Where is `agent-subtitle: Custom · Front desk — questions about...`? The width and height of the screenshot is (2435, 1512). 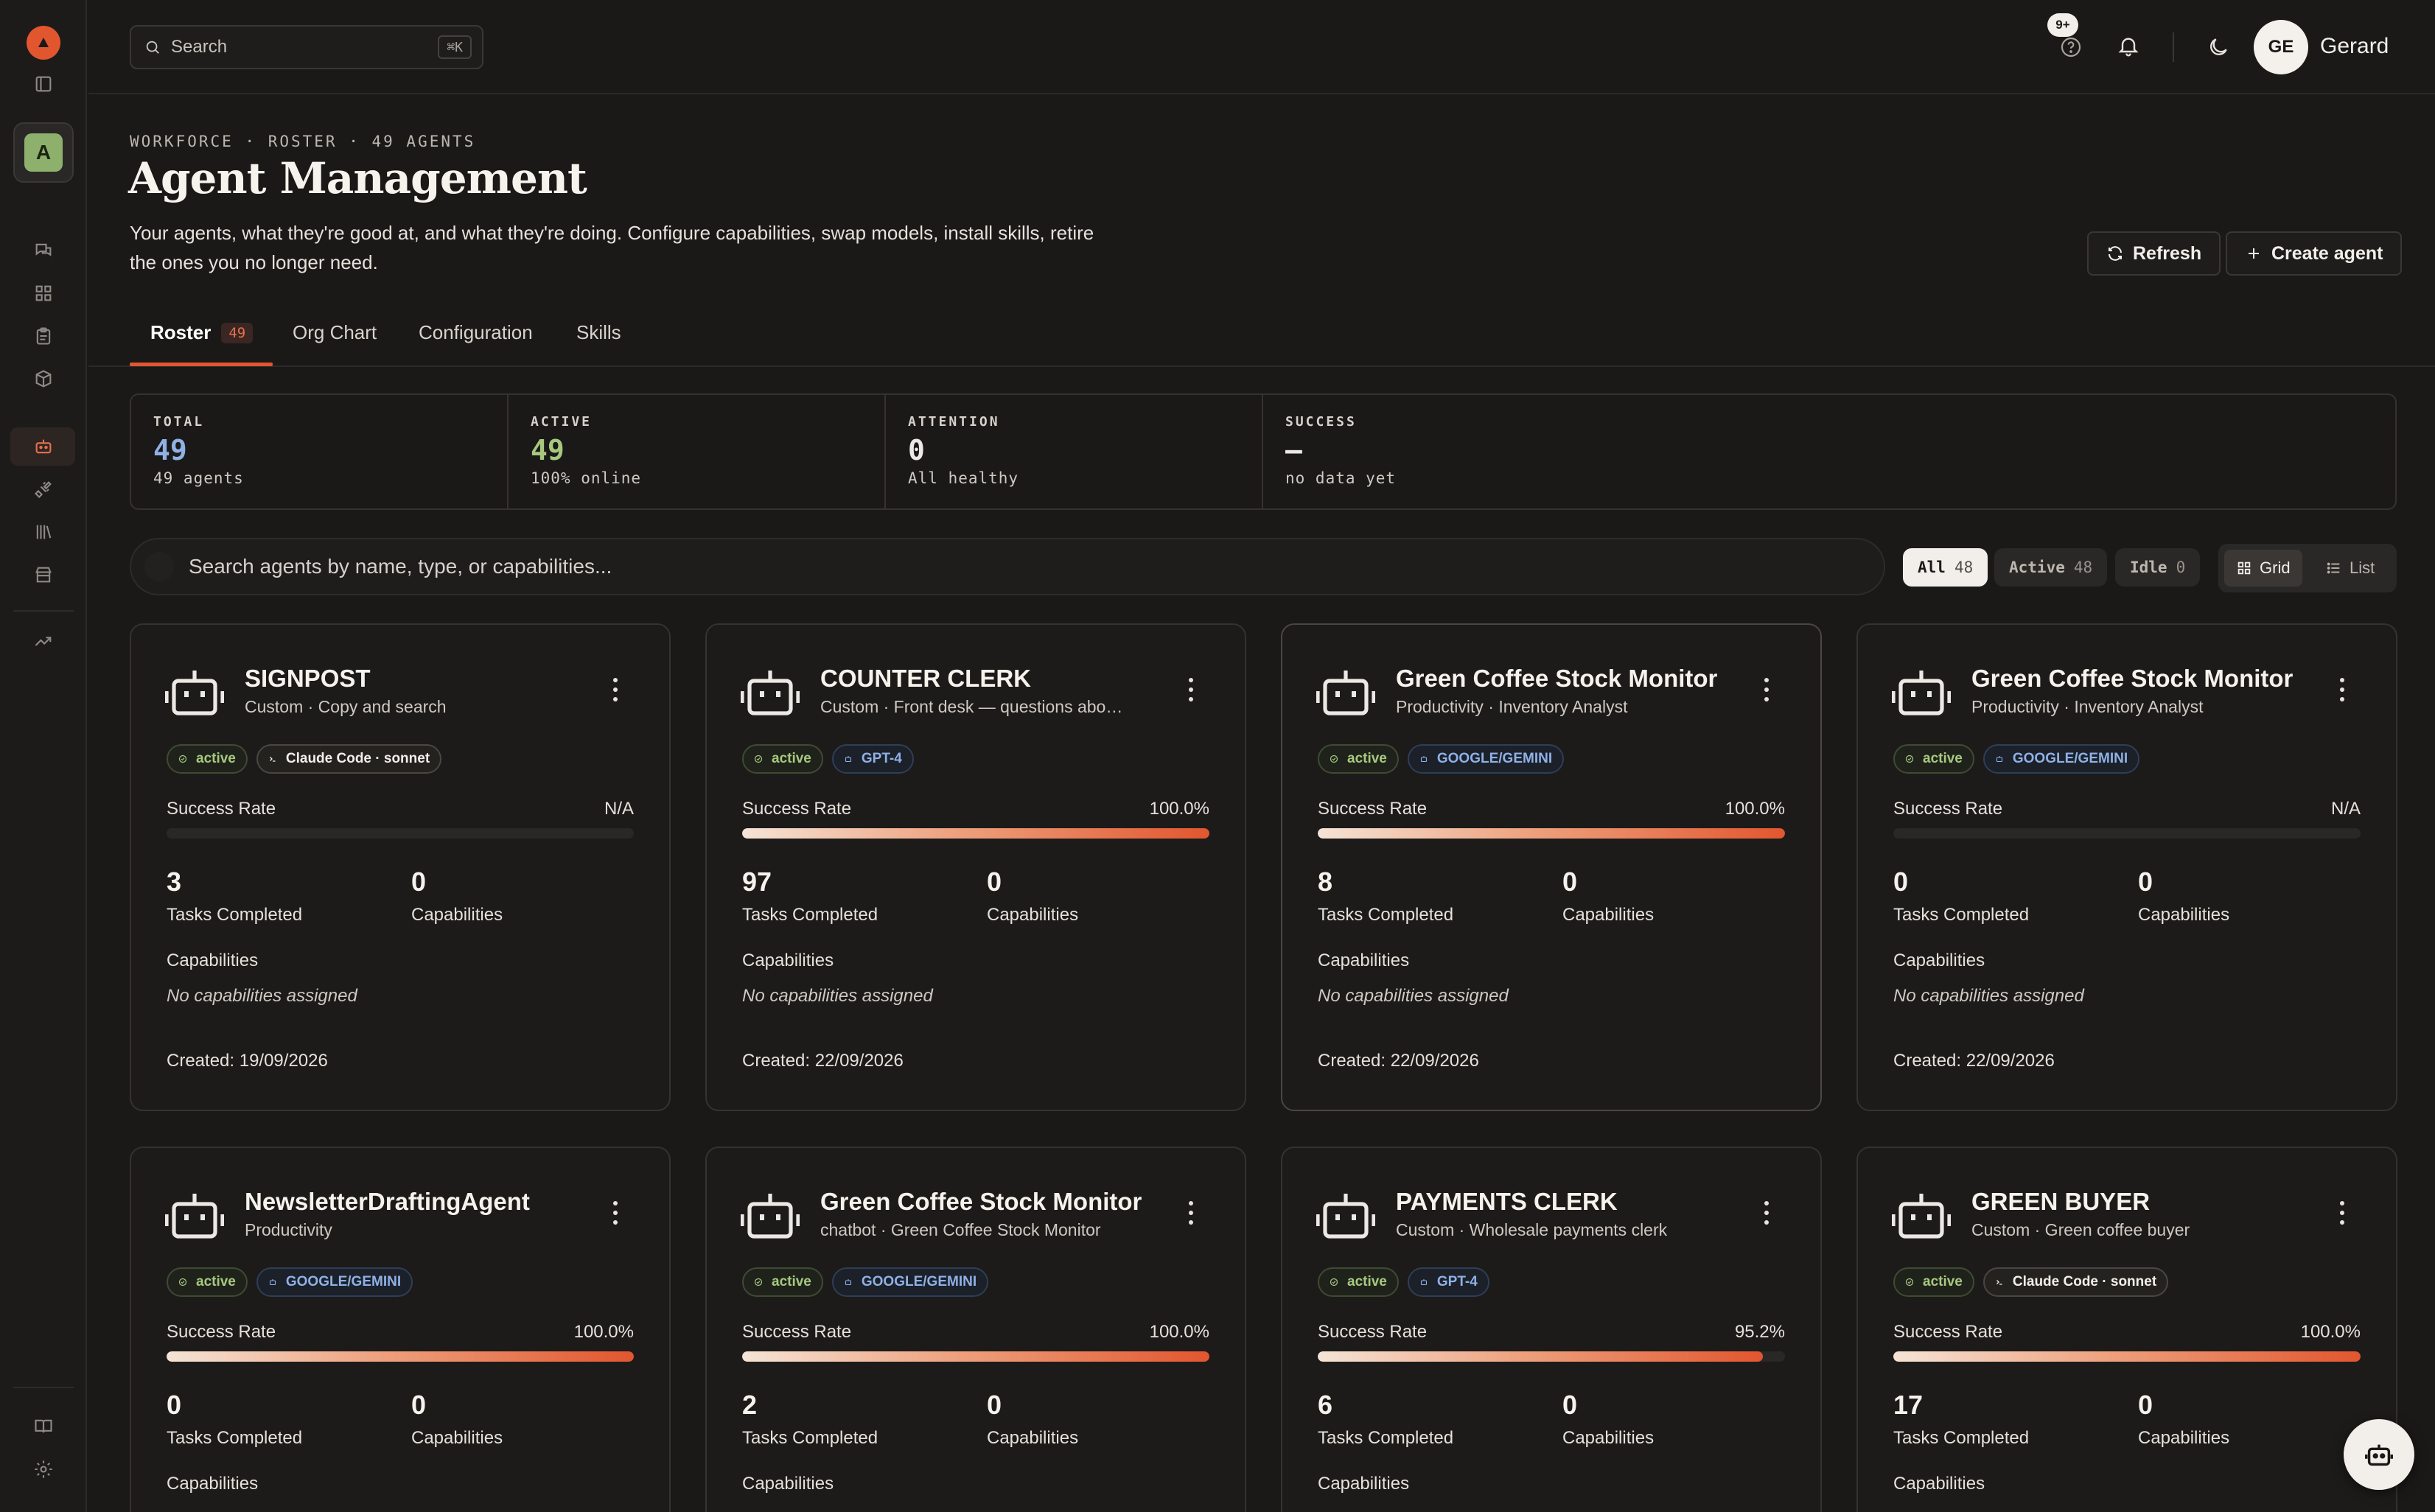
agent-subtitle: Custom · Front desk — questions about... is located at coordinates (975, 706).